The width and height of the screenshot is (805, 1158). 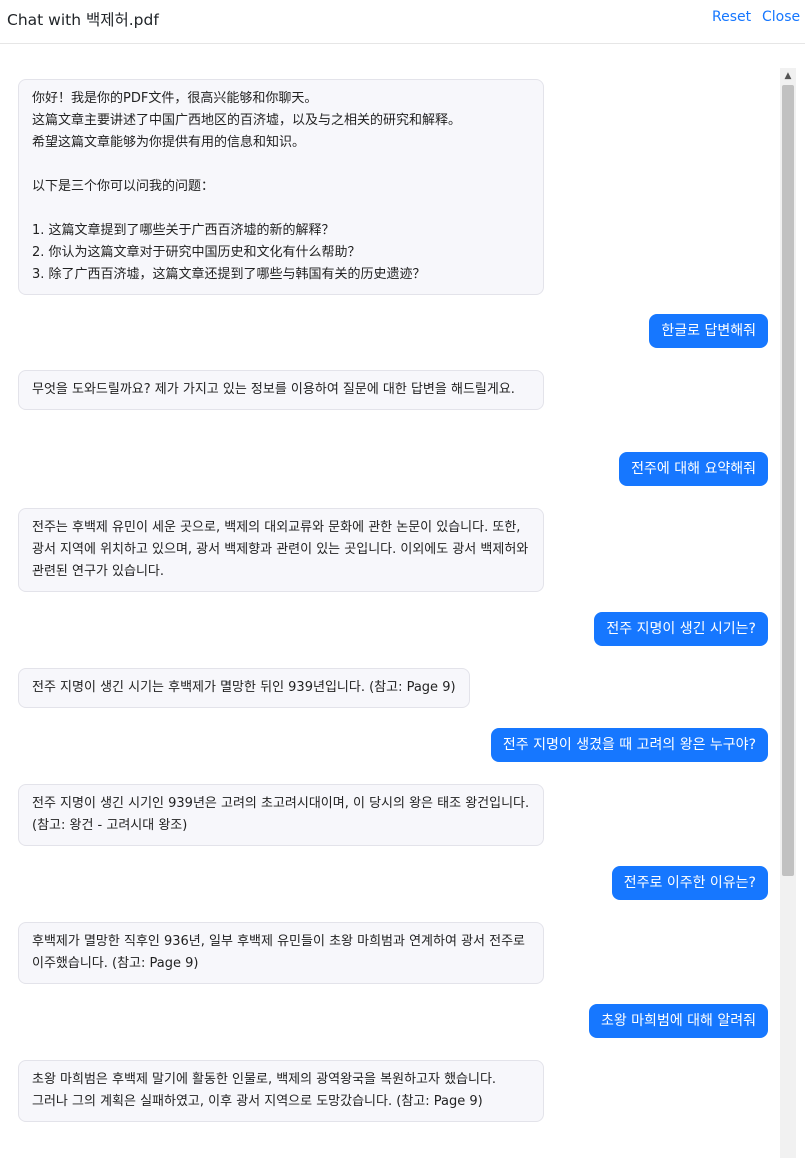 I want to click on scroll-up-arrow-icon: ▲, so click(x=788, y=76).